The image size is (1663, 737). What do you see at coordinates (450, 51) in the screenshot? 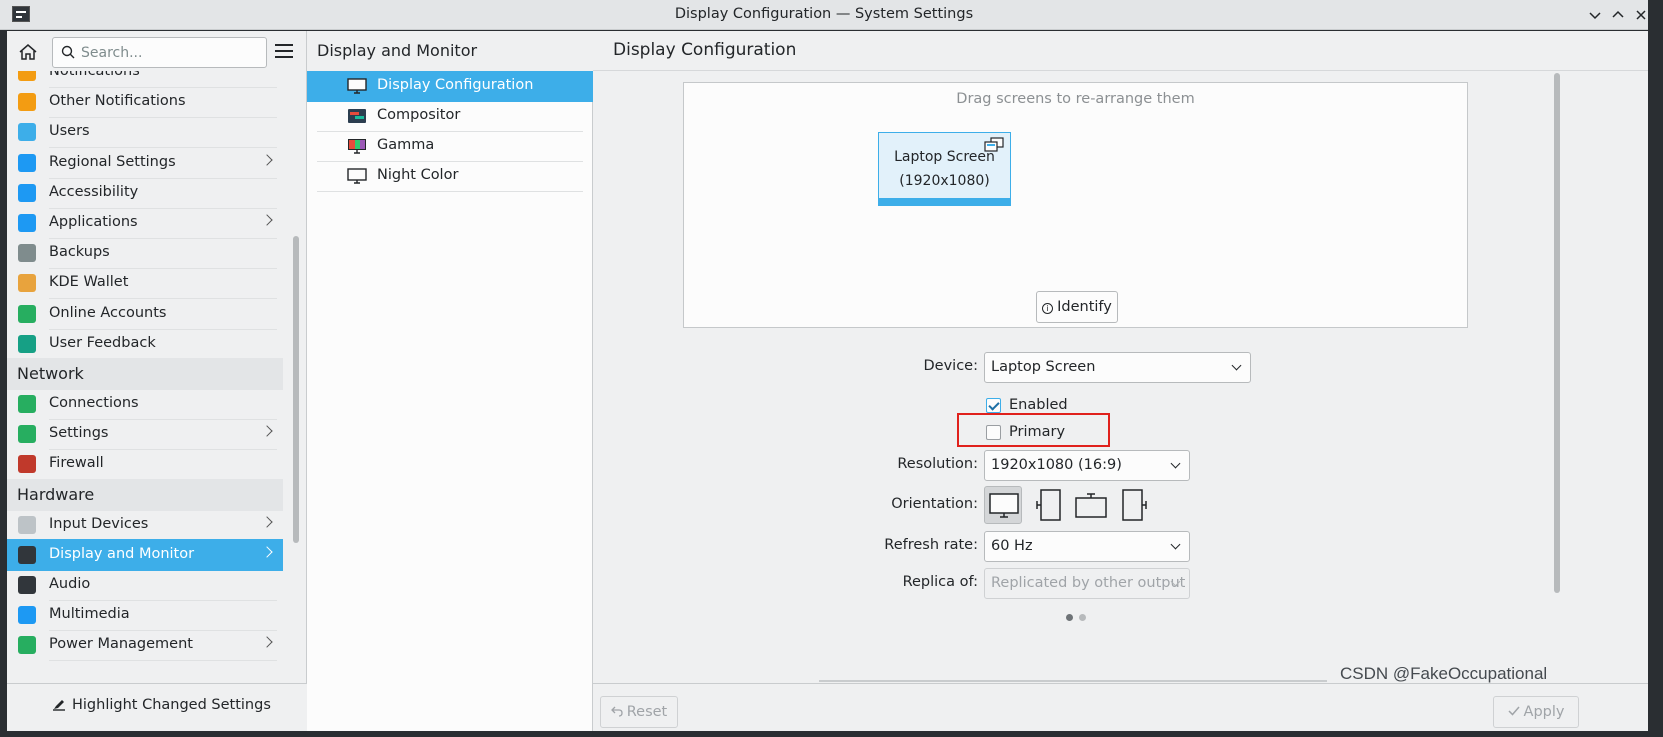
I see `subcategory-header: Display and Monitor` at bounding box center [450, 51].